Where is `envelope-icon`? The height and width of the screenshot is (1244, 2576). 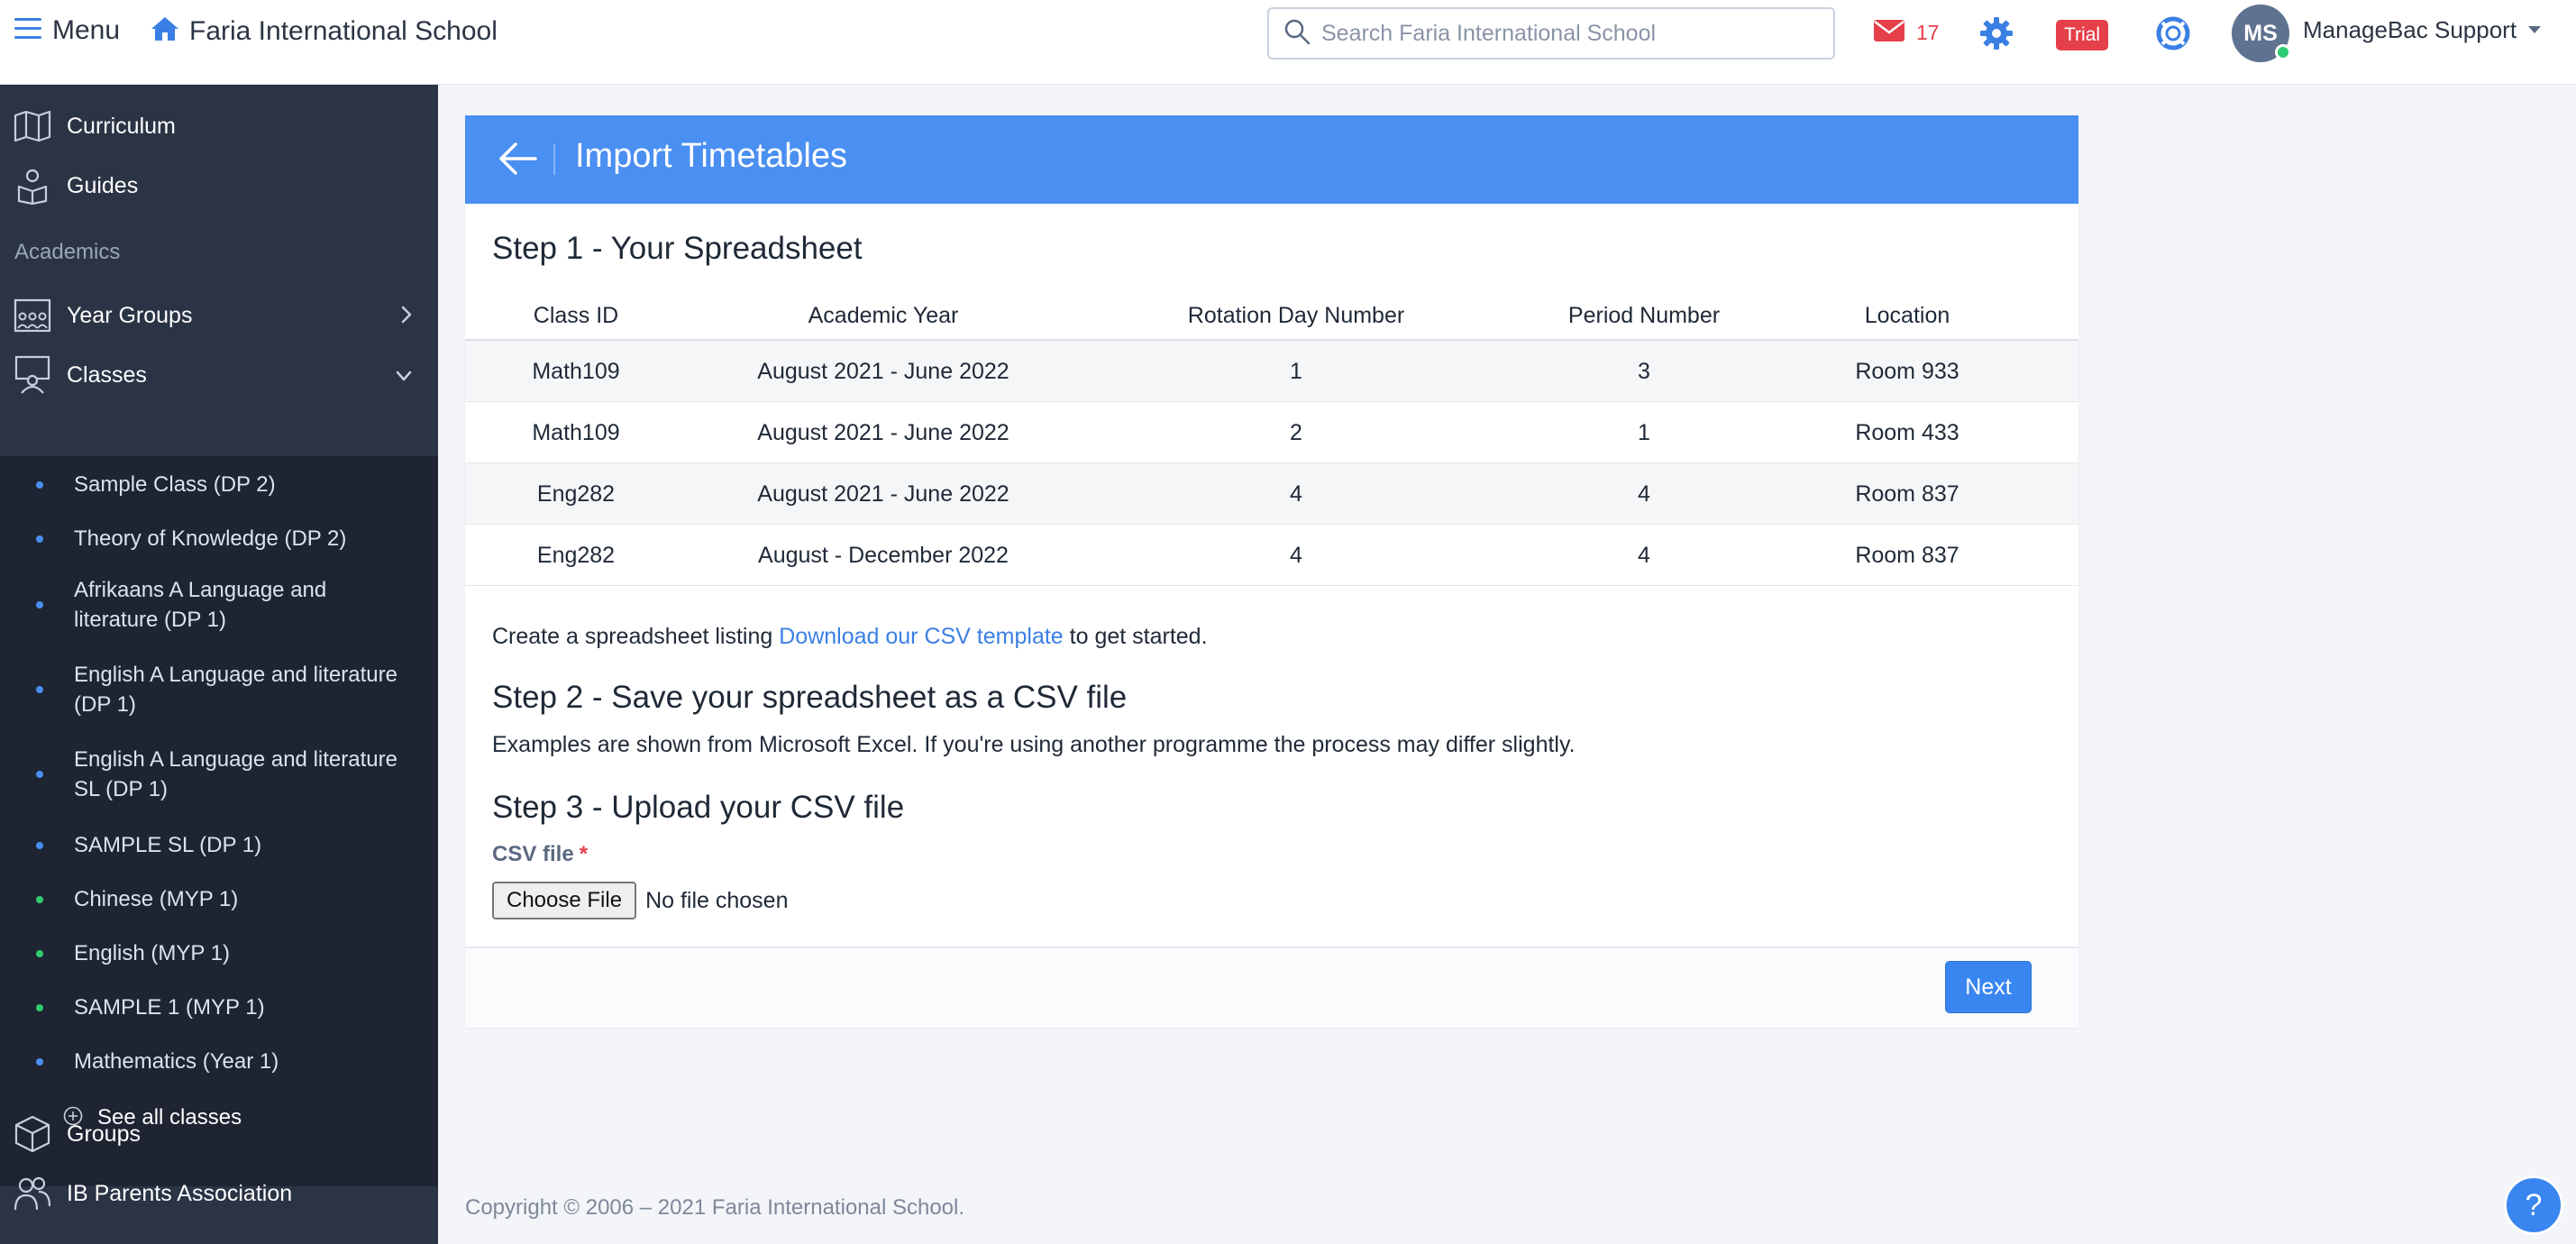
envelope-icon is located at coordinates (1889, 33).